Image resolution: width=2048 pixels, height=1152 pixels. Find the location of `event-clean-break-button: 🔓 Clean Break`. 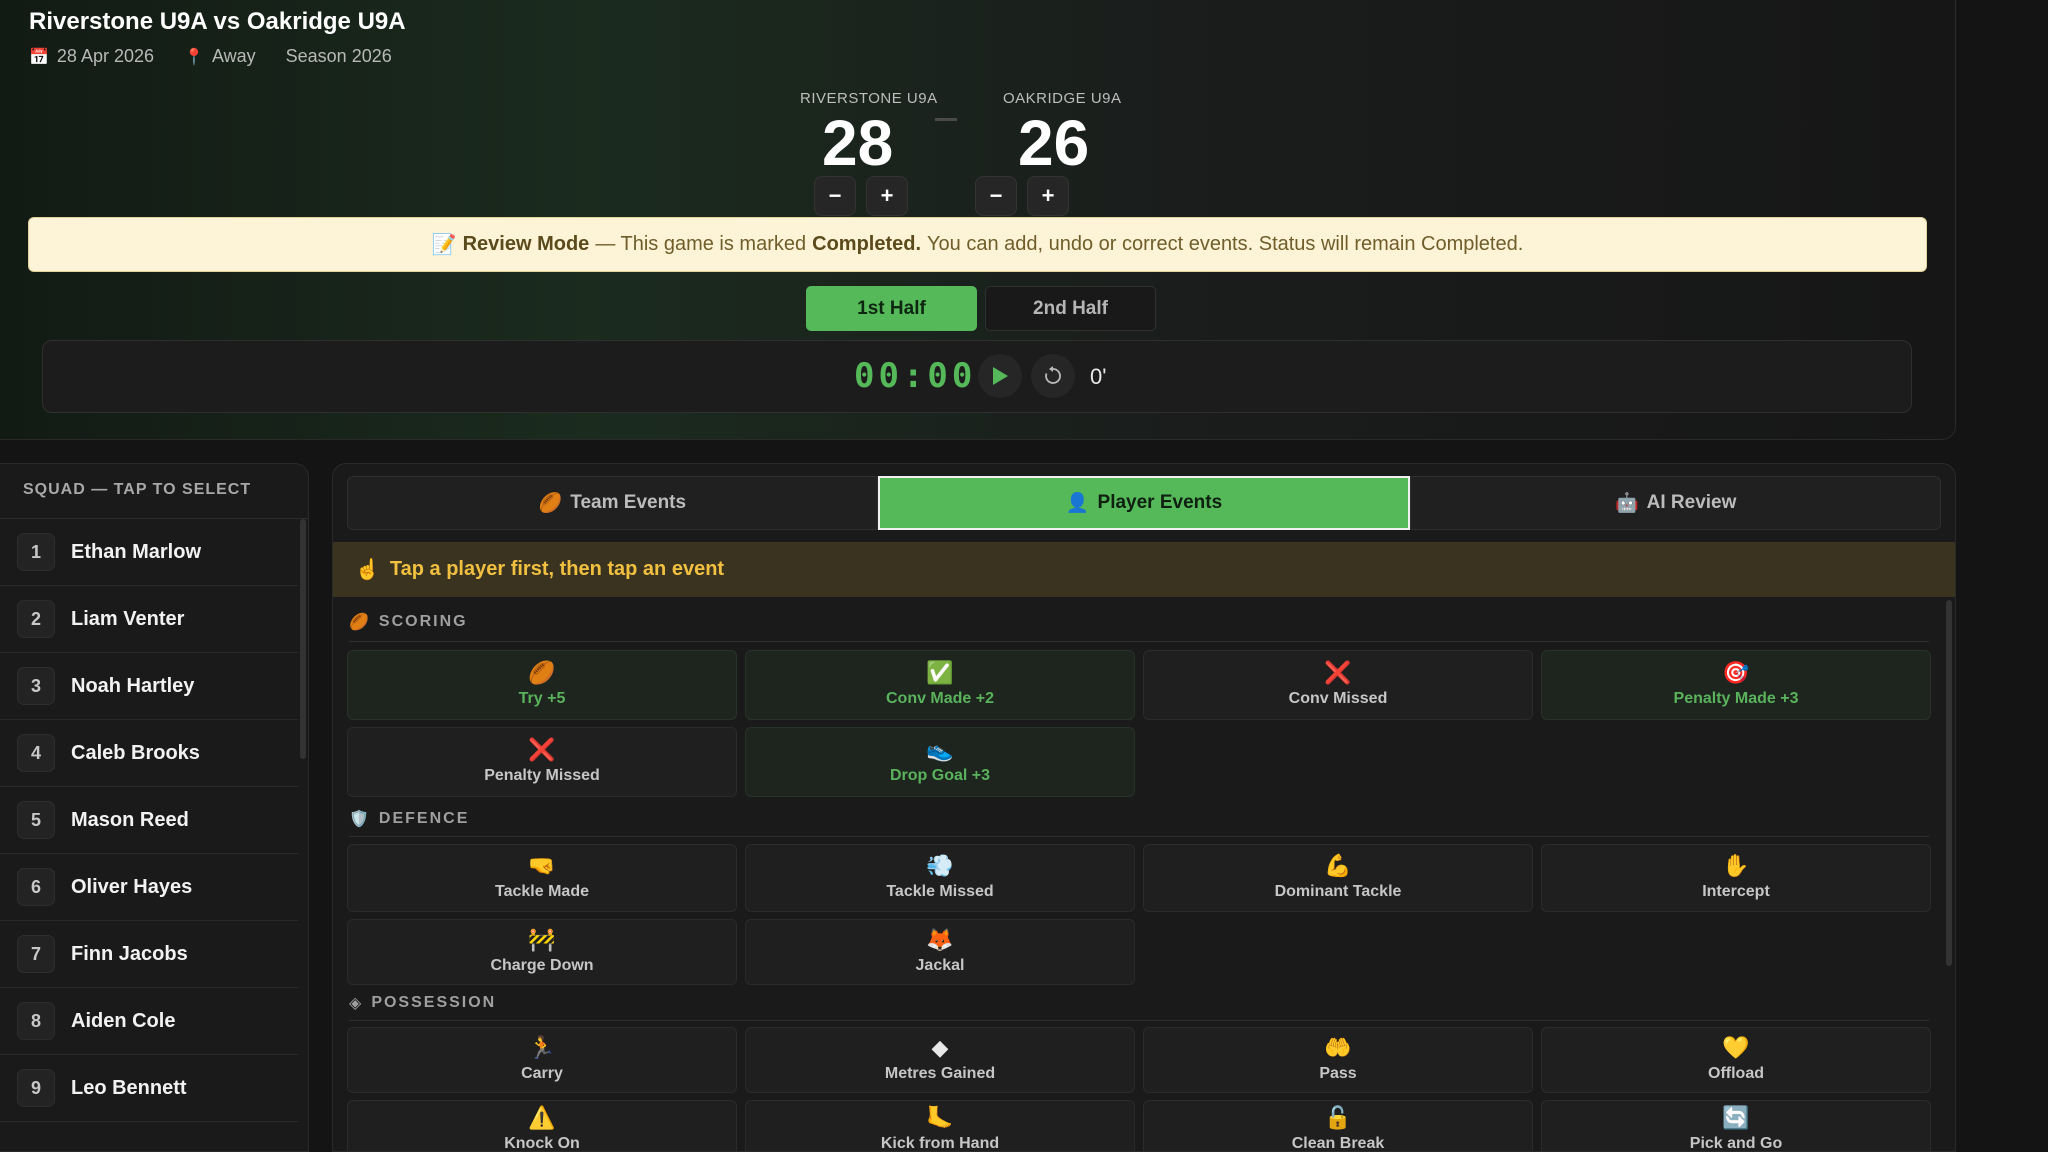

event-clean-break-button: 🔓 Clean Break is located at coordinates (1338, 1125).